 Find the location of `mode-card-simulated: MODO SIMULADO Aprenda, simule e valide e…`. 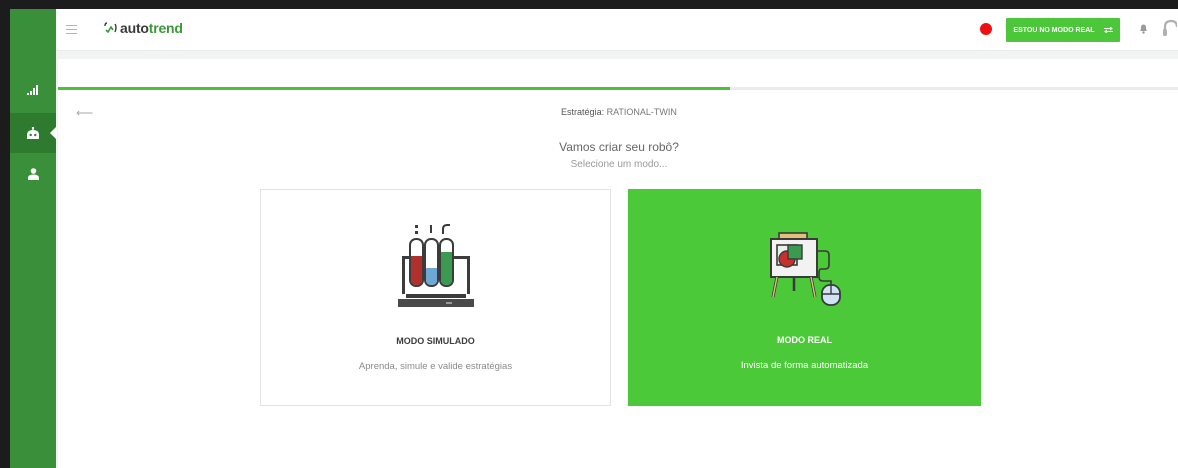

mode-card-simulated: MODO SIMULADO Aprenda, simule e valide e… is located at coordinates (435, 297).